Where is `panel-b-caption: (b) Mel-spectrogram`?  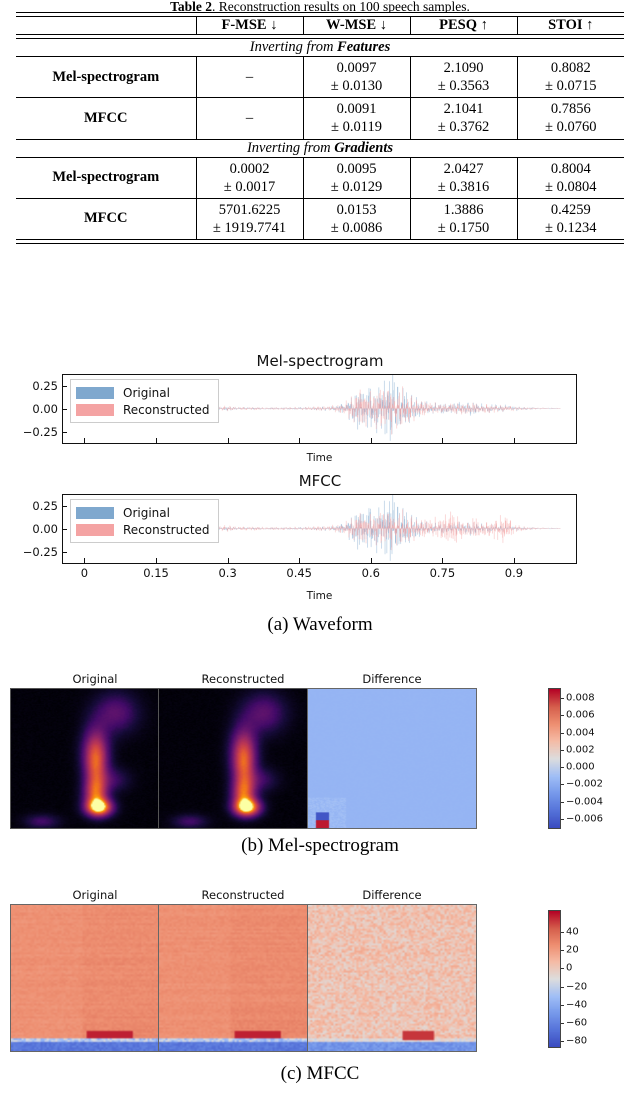 panel-b-caption: (b) Mel-spectrogram is located at coordinates (320, 845).